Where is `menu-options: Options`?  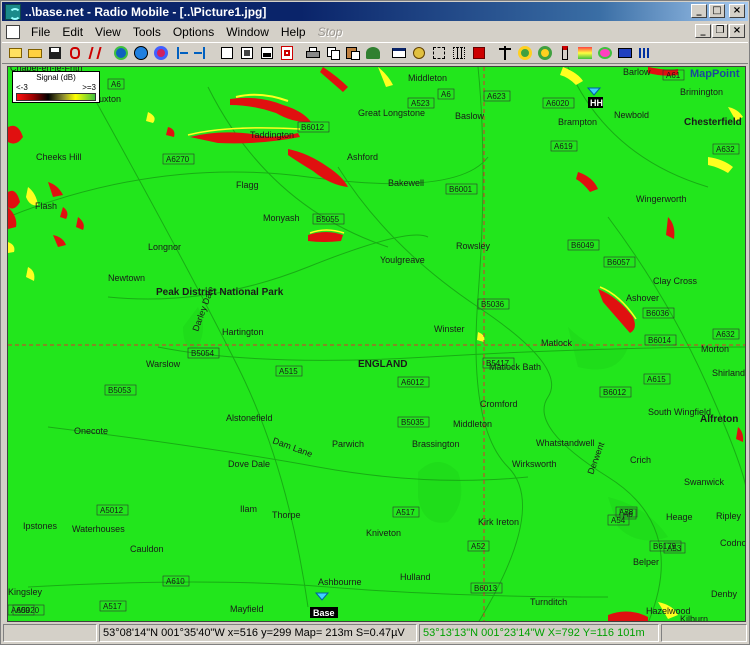 menu-options: Options is located at coordinates (193, 32).